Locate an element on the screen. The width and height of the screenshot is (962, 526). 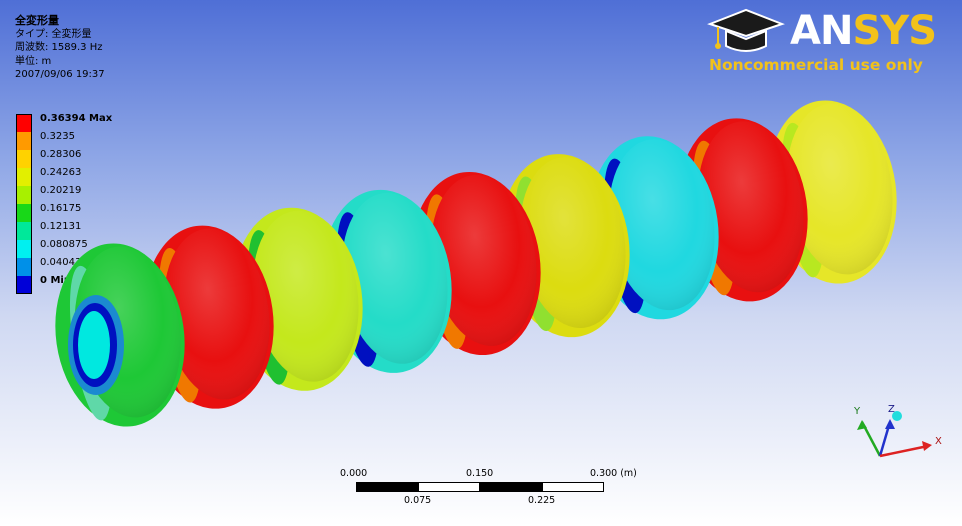
graduation-cap-icon is located at coordinates (746, 30).